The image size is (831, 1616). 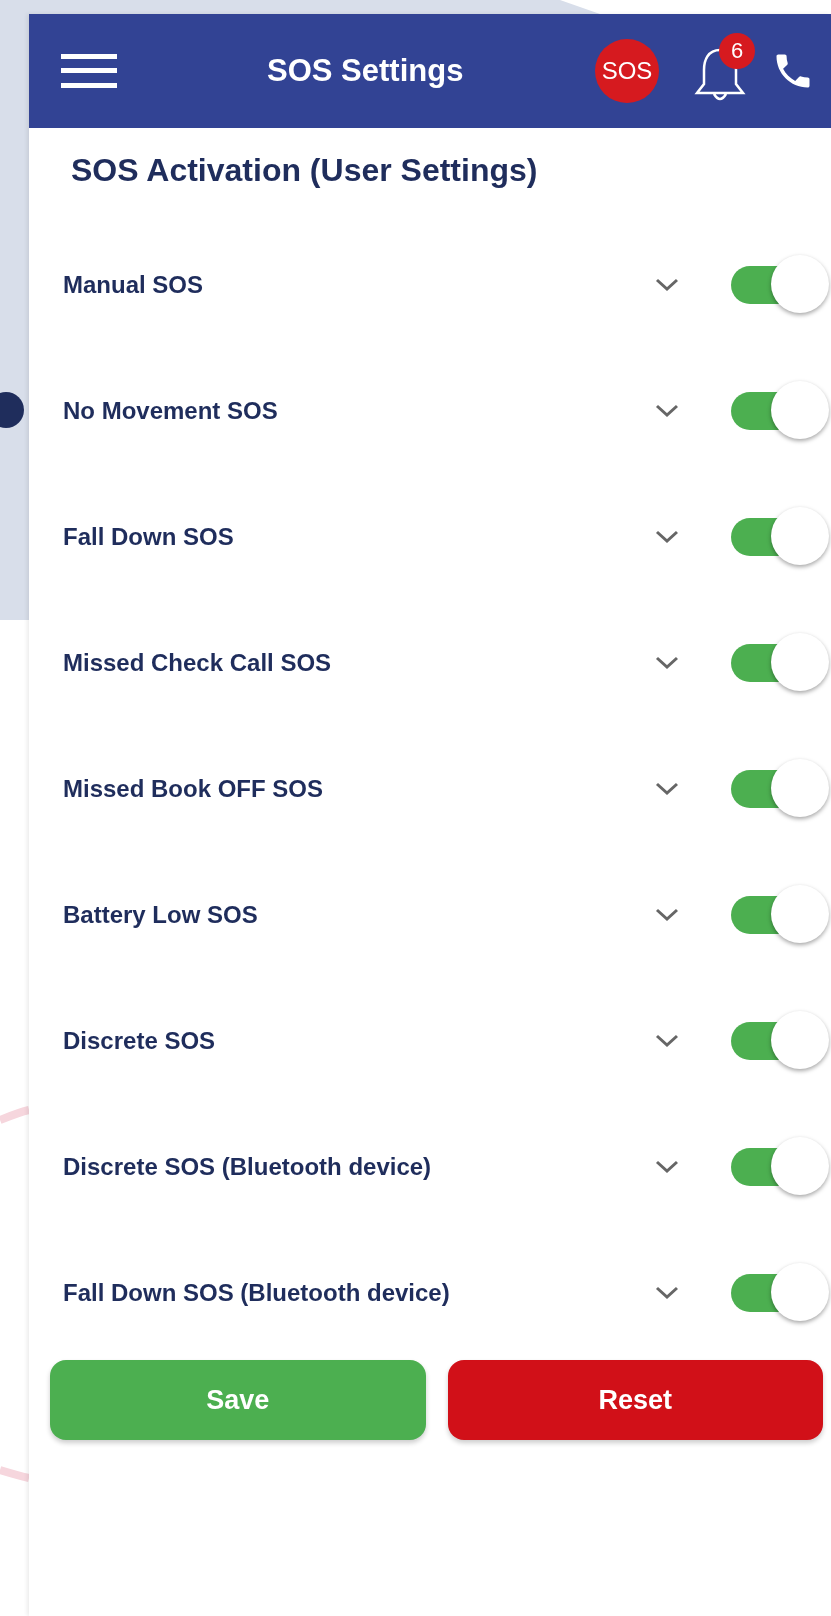 I want to click on reset-button: Reset, so click(x=635, y=1400).